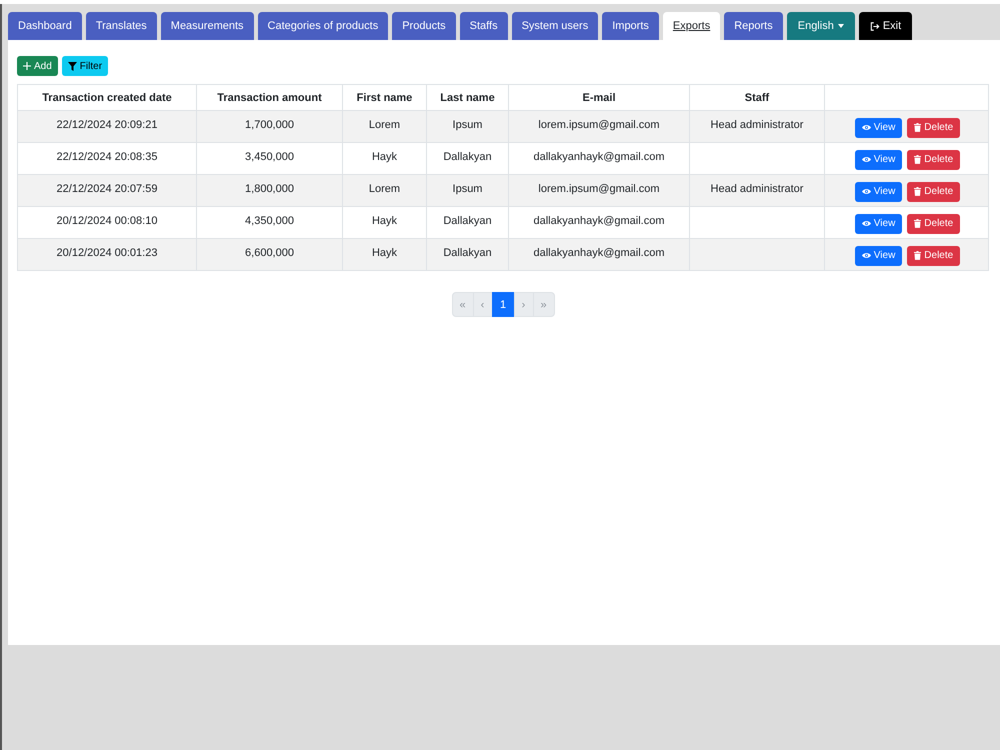 The width and height of the screenshot is (1000, 750). What do you see at coordinates (753, 26) in the screenshot?
I see `nav-tab: Reports` at bounding box center [753, 26].